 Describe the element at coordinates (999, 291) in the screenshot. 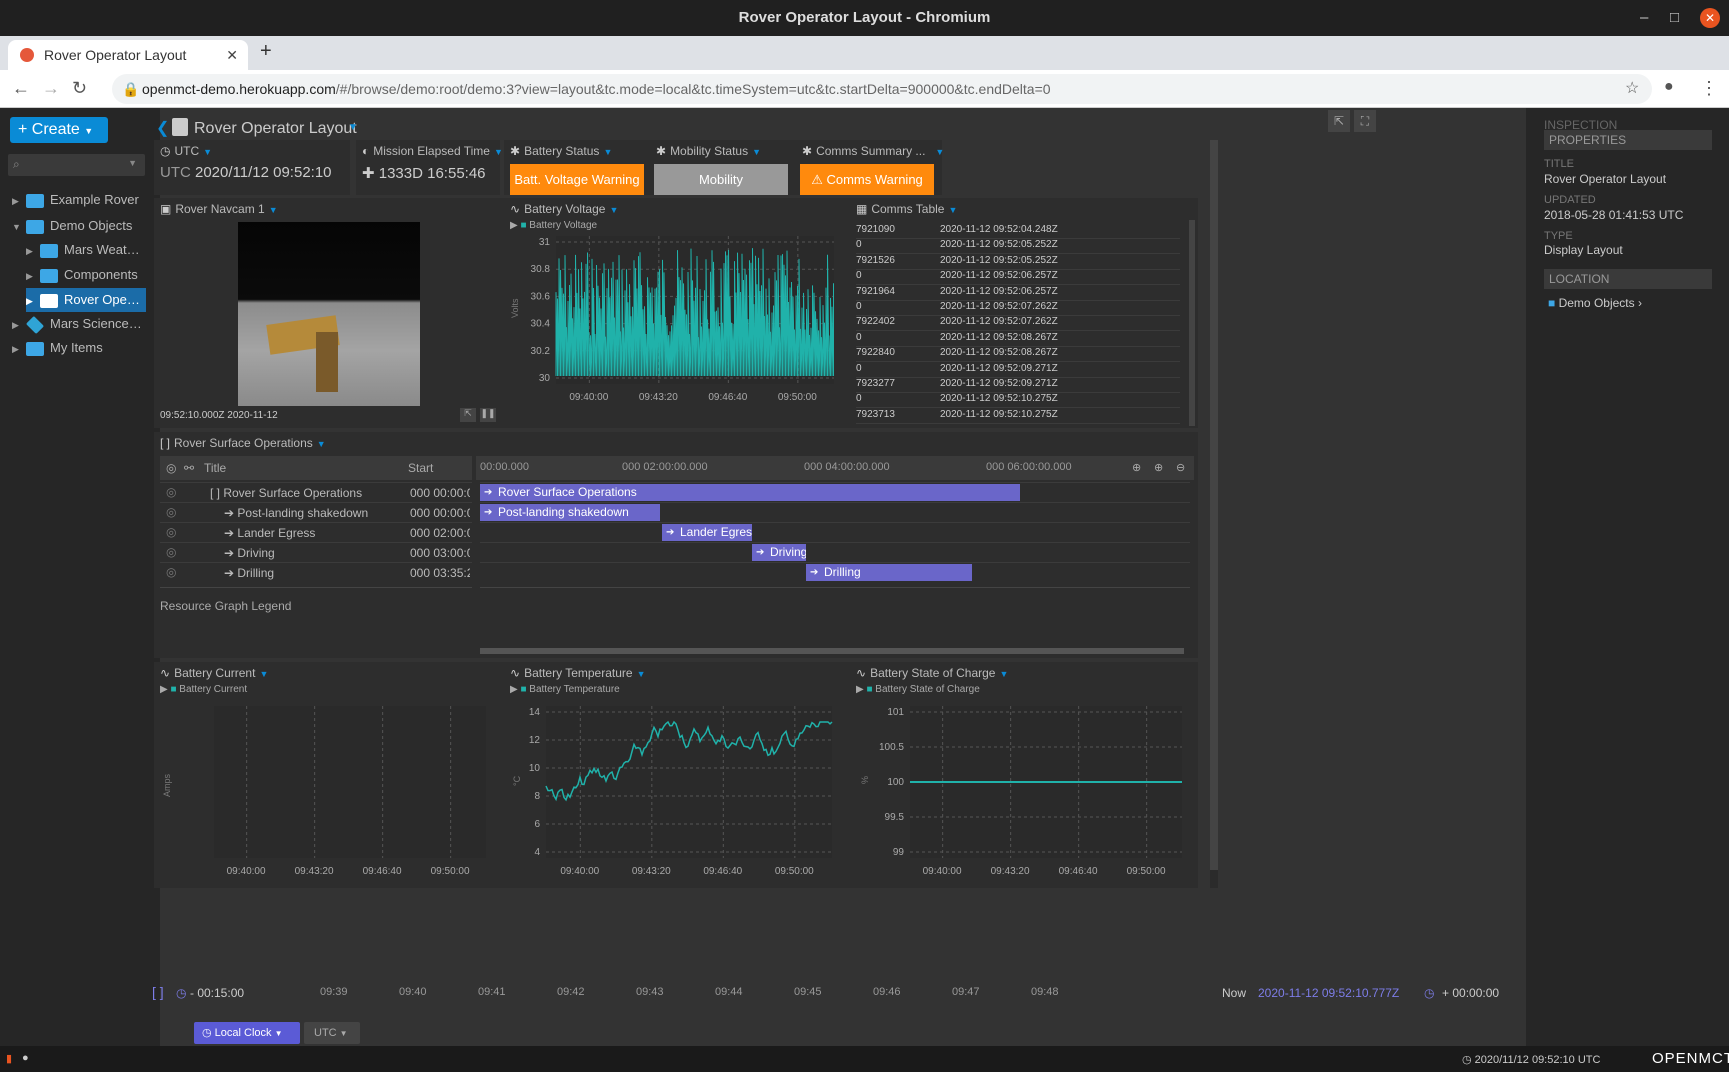

I see `table-cell: 2020-11-12 09:52:06.257Z` at that location.